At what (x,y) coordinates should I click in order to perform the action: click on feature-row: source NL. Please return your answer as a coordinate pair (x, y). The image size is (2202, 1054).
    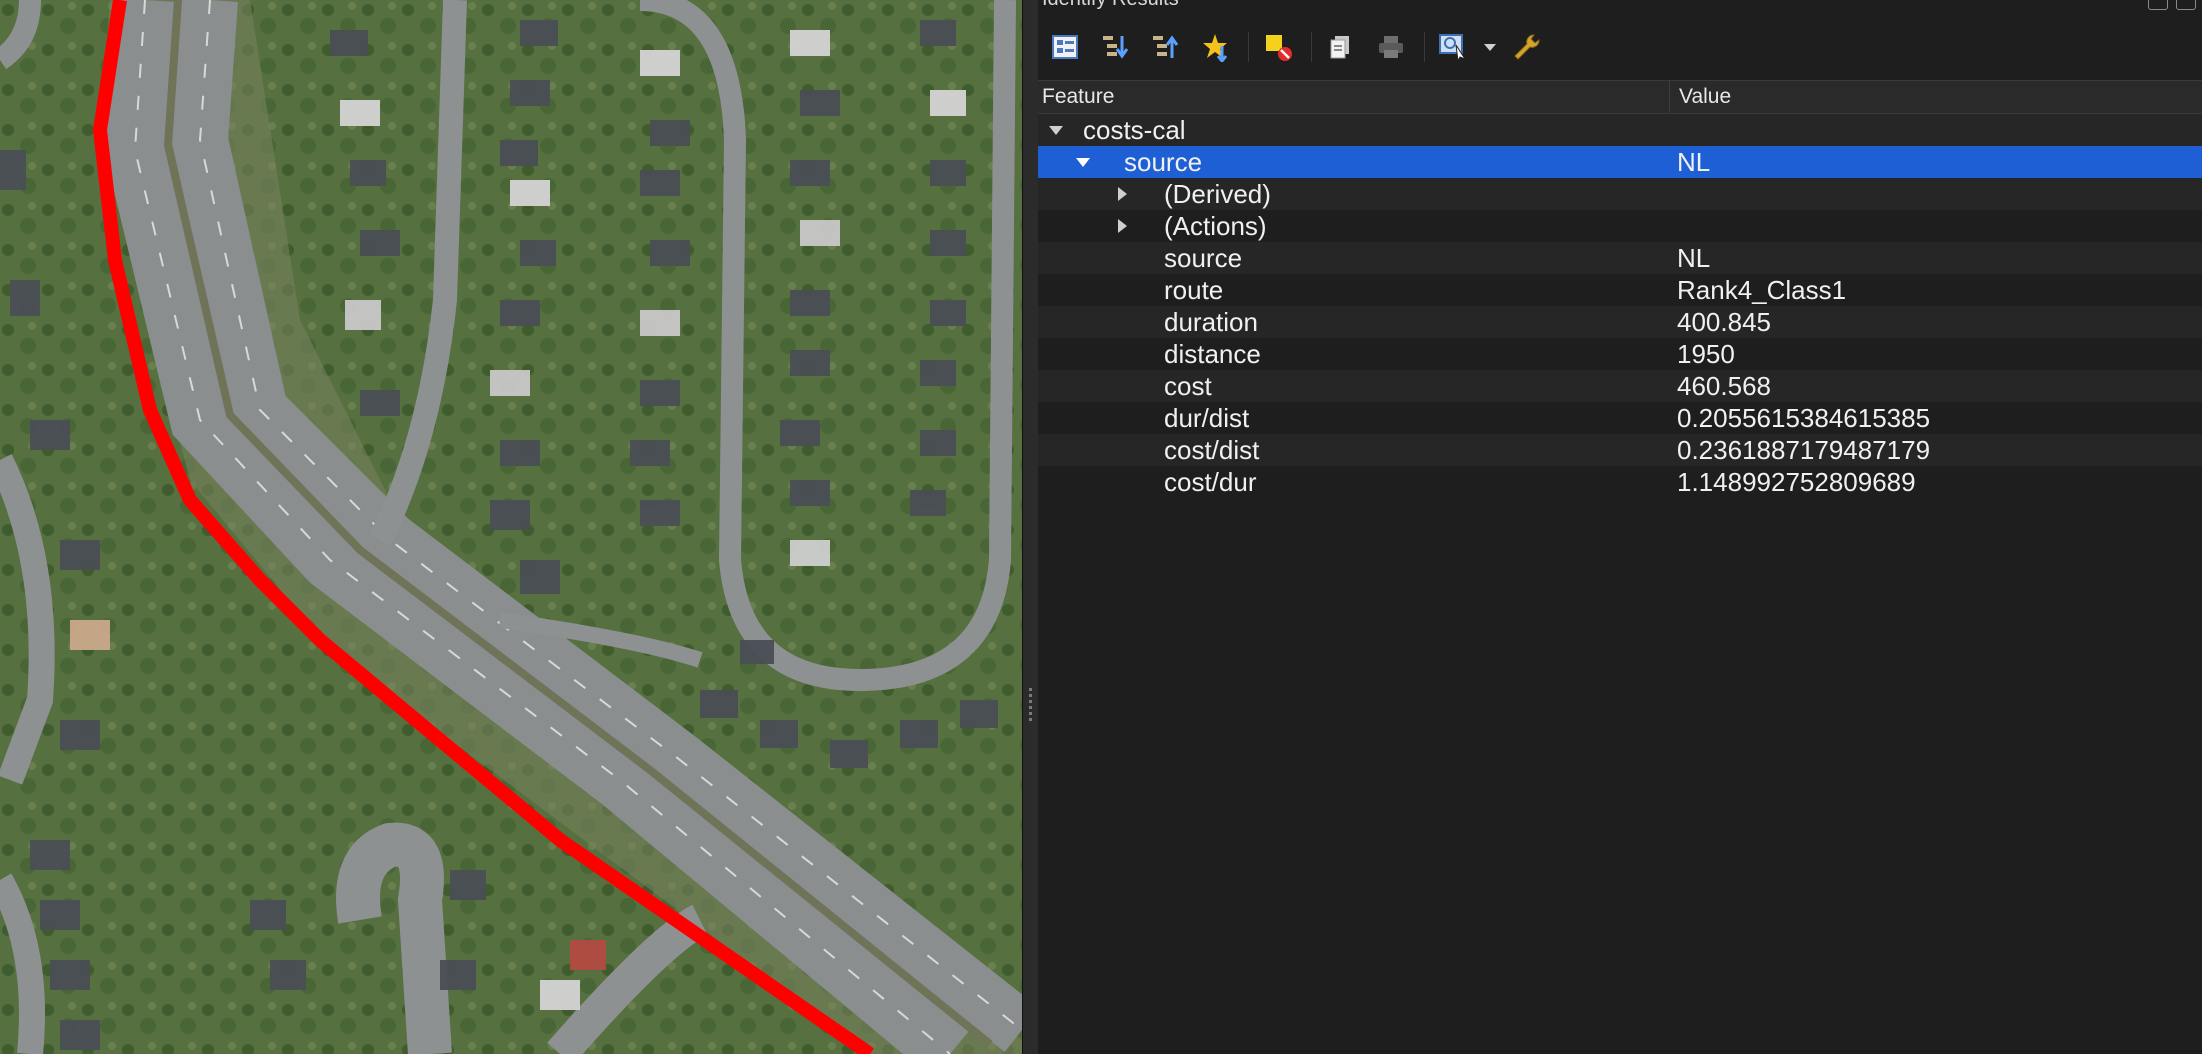
    Looking at the image, I should click on (1620, 162).